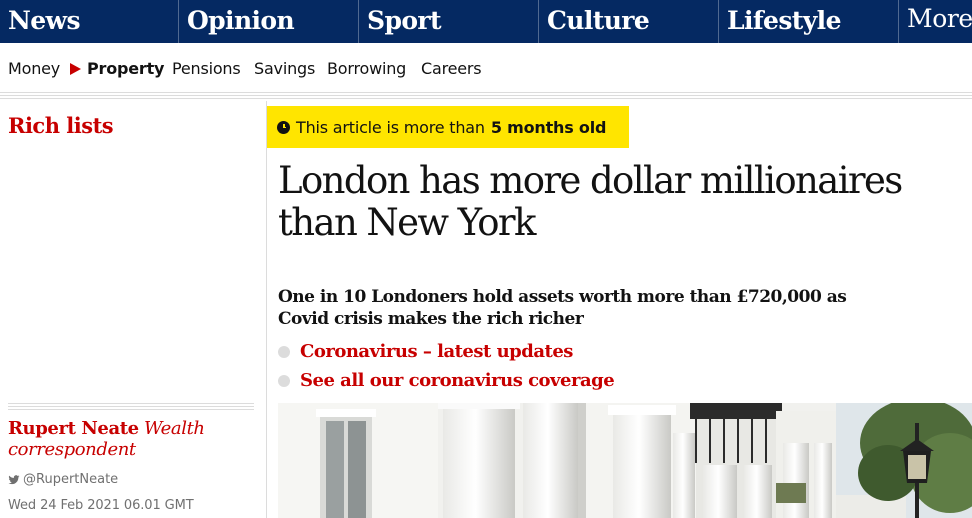  Describe the element at coordinates (628, 21) in the screenshot. I see `nav-pillar-culture: Culture` at that location.